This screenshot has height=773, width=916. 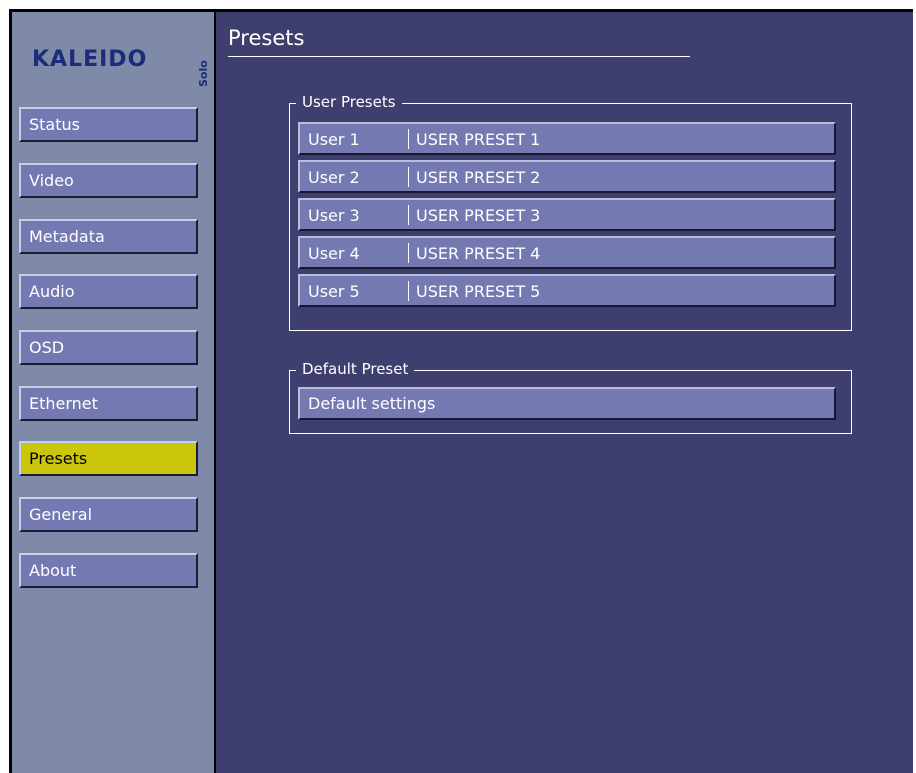 I want to click on preset-name: USER PRESET 3, so click(x=478, y=215).